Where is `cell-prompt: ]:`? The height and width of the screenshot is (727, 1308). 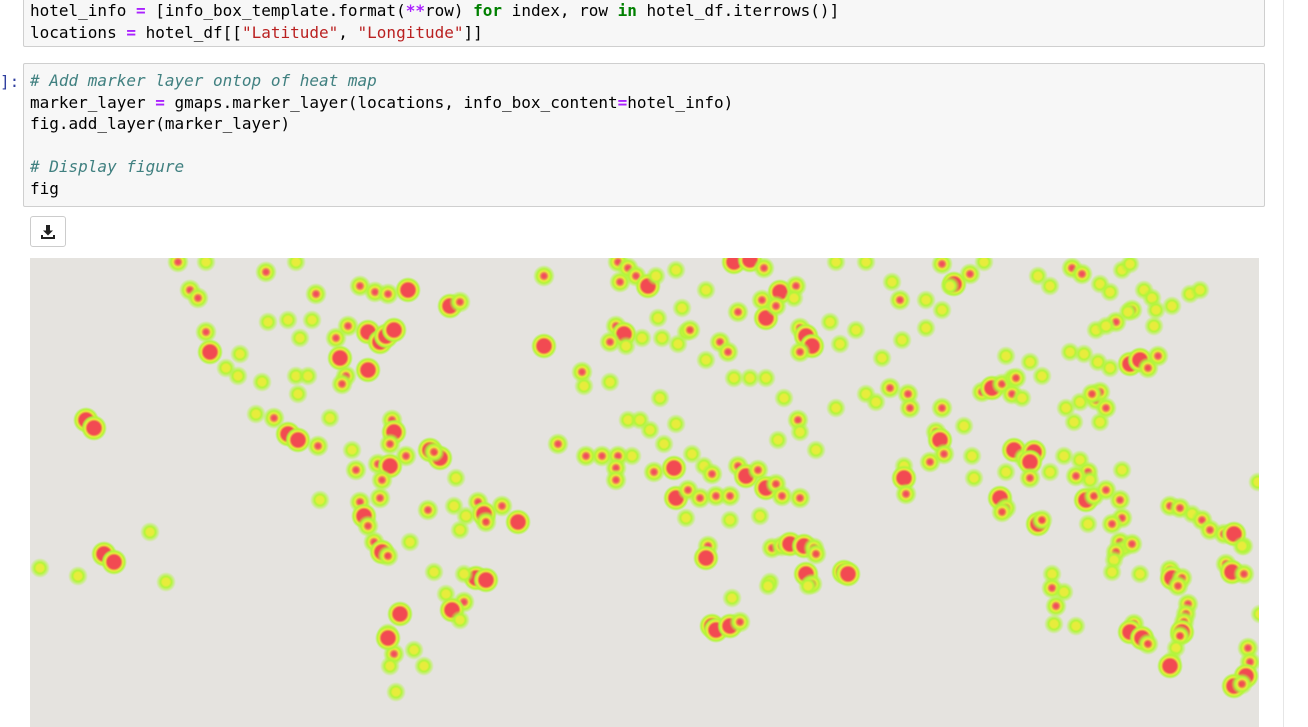
cell-prompt: ]: is located at coordinates (10, 81).